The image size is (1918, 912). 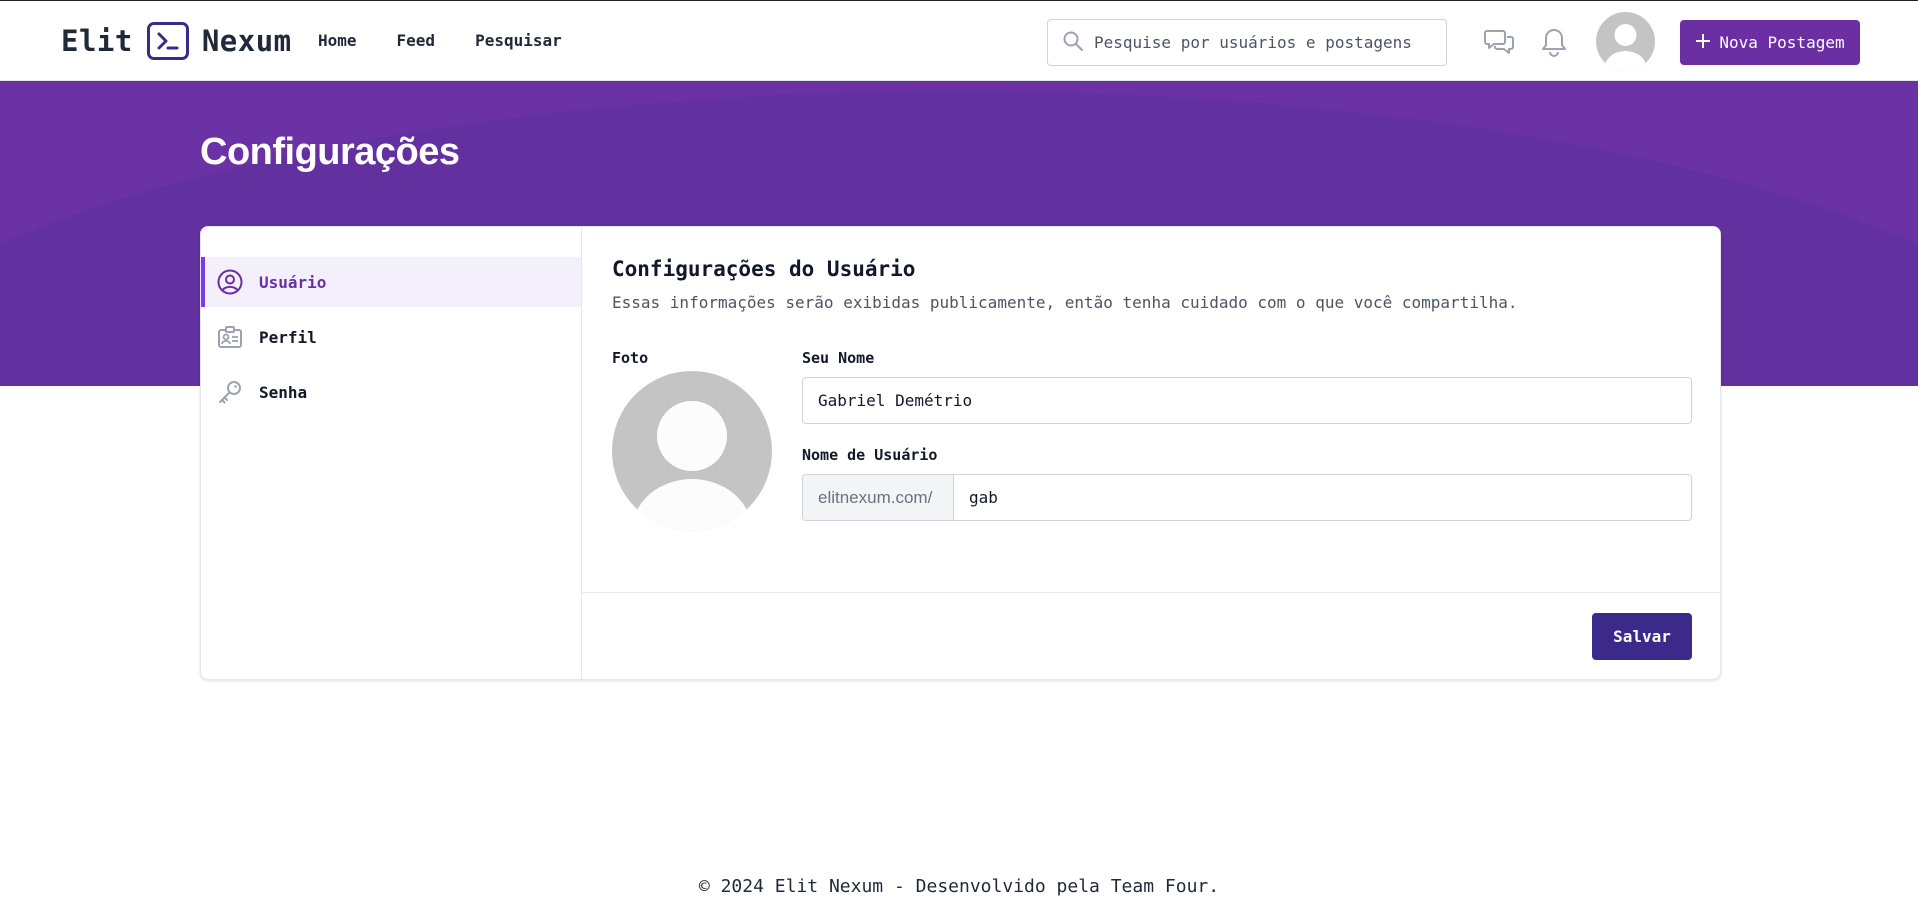 What do you see at coordinates (230, 282) in the screenshot?
I see `user-circle-icon` at bounding box center [230, 282].